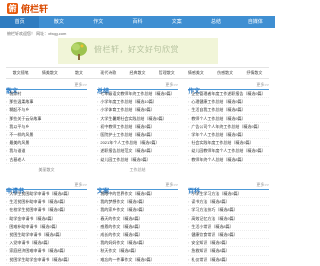  What do you see at coordinates (137, 243) in the screenshot?
I see `list-item: › 我的妈妈作文（精选8篇）` at bounding box center [137, 243].